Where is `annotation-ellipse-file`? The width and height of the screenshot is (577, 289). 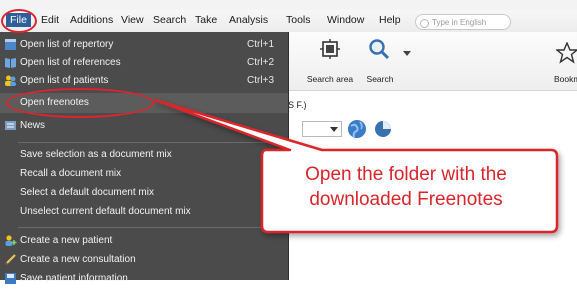 annotation-ellipse-file is located at coordinates (19, 21).